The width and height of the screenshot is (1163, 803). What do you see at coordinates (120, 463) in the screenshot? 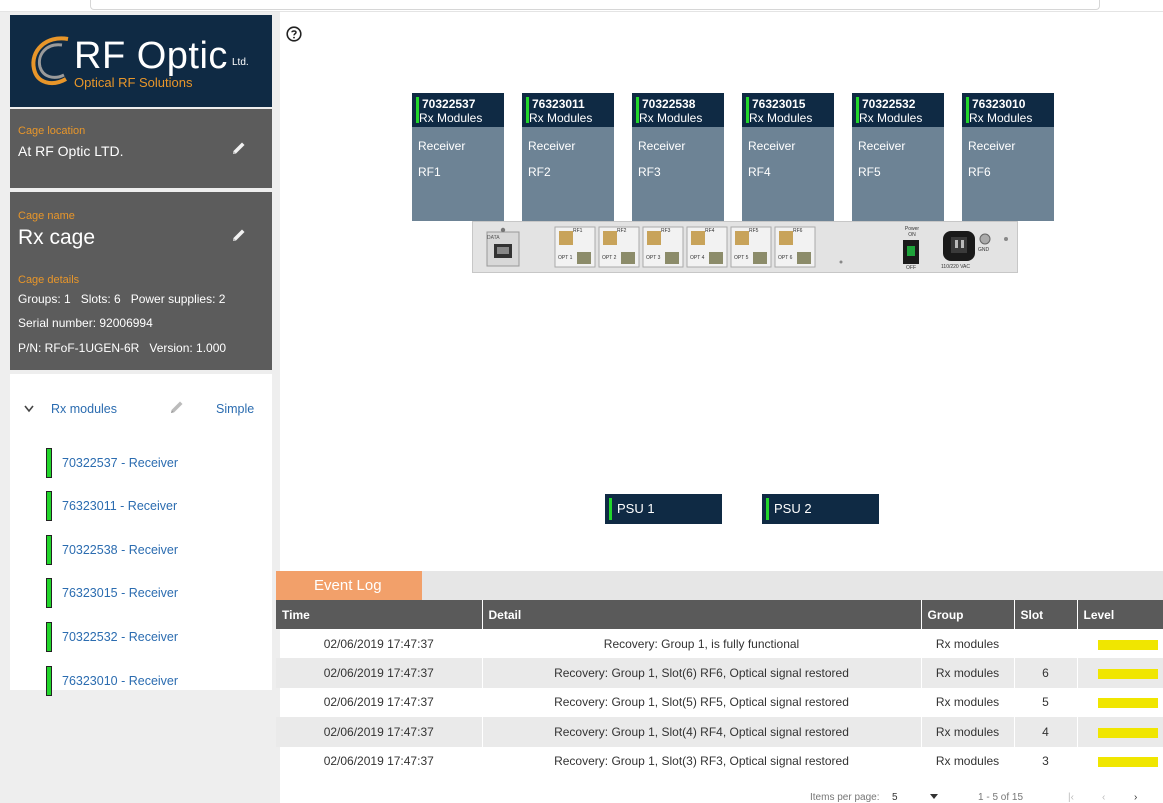
I see `module-label: 70322537 - Receiver` at bounding box center [120, 463].